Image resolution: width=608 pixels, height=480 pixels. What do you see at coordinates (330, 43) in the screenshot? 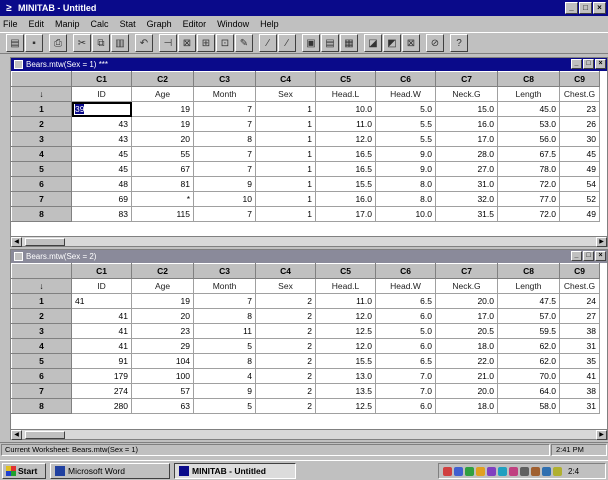
I see `data-window-icon: ▤` at bounding box center [330, 43].